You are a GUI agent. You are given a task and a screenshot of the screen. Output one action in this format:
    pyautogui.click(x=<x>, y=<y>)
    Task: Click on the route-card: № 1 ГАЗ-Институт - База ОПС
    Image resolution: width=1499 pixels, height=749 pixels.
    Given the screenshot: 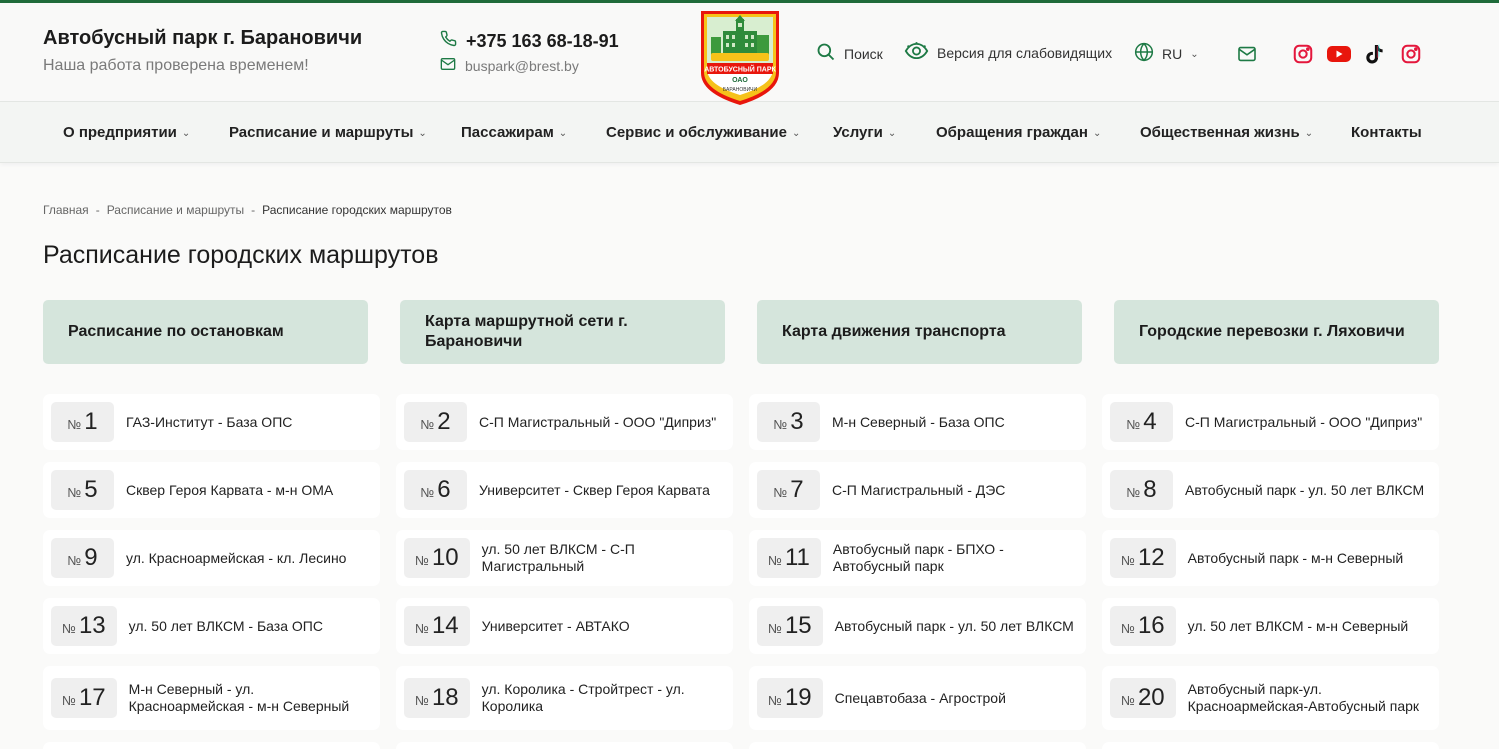 What is the action you would take?
    pyautogui.click(x=211, y=422)
    